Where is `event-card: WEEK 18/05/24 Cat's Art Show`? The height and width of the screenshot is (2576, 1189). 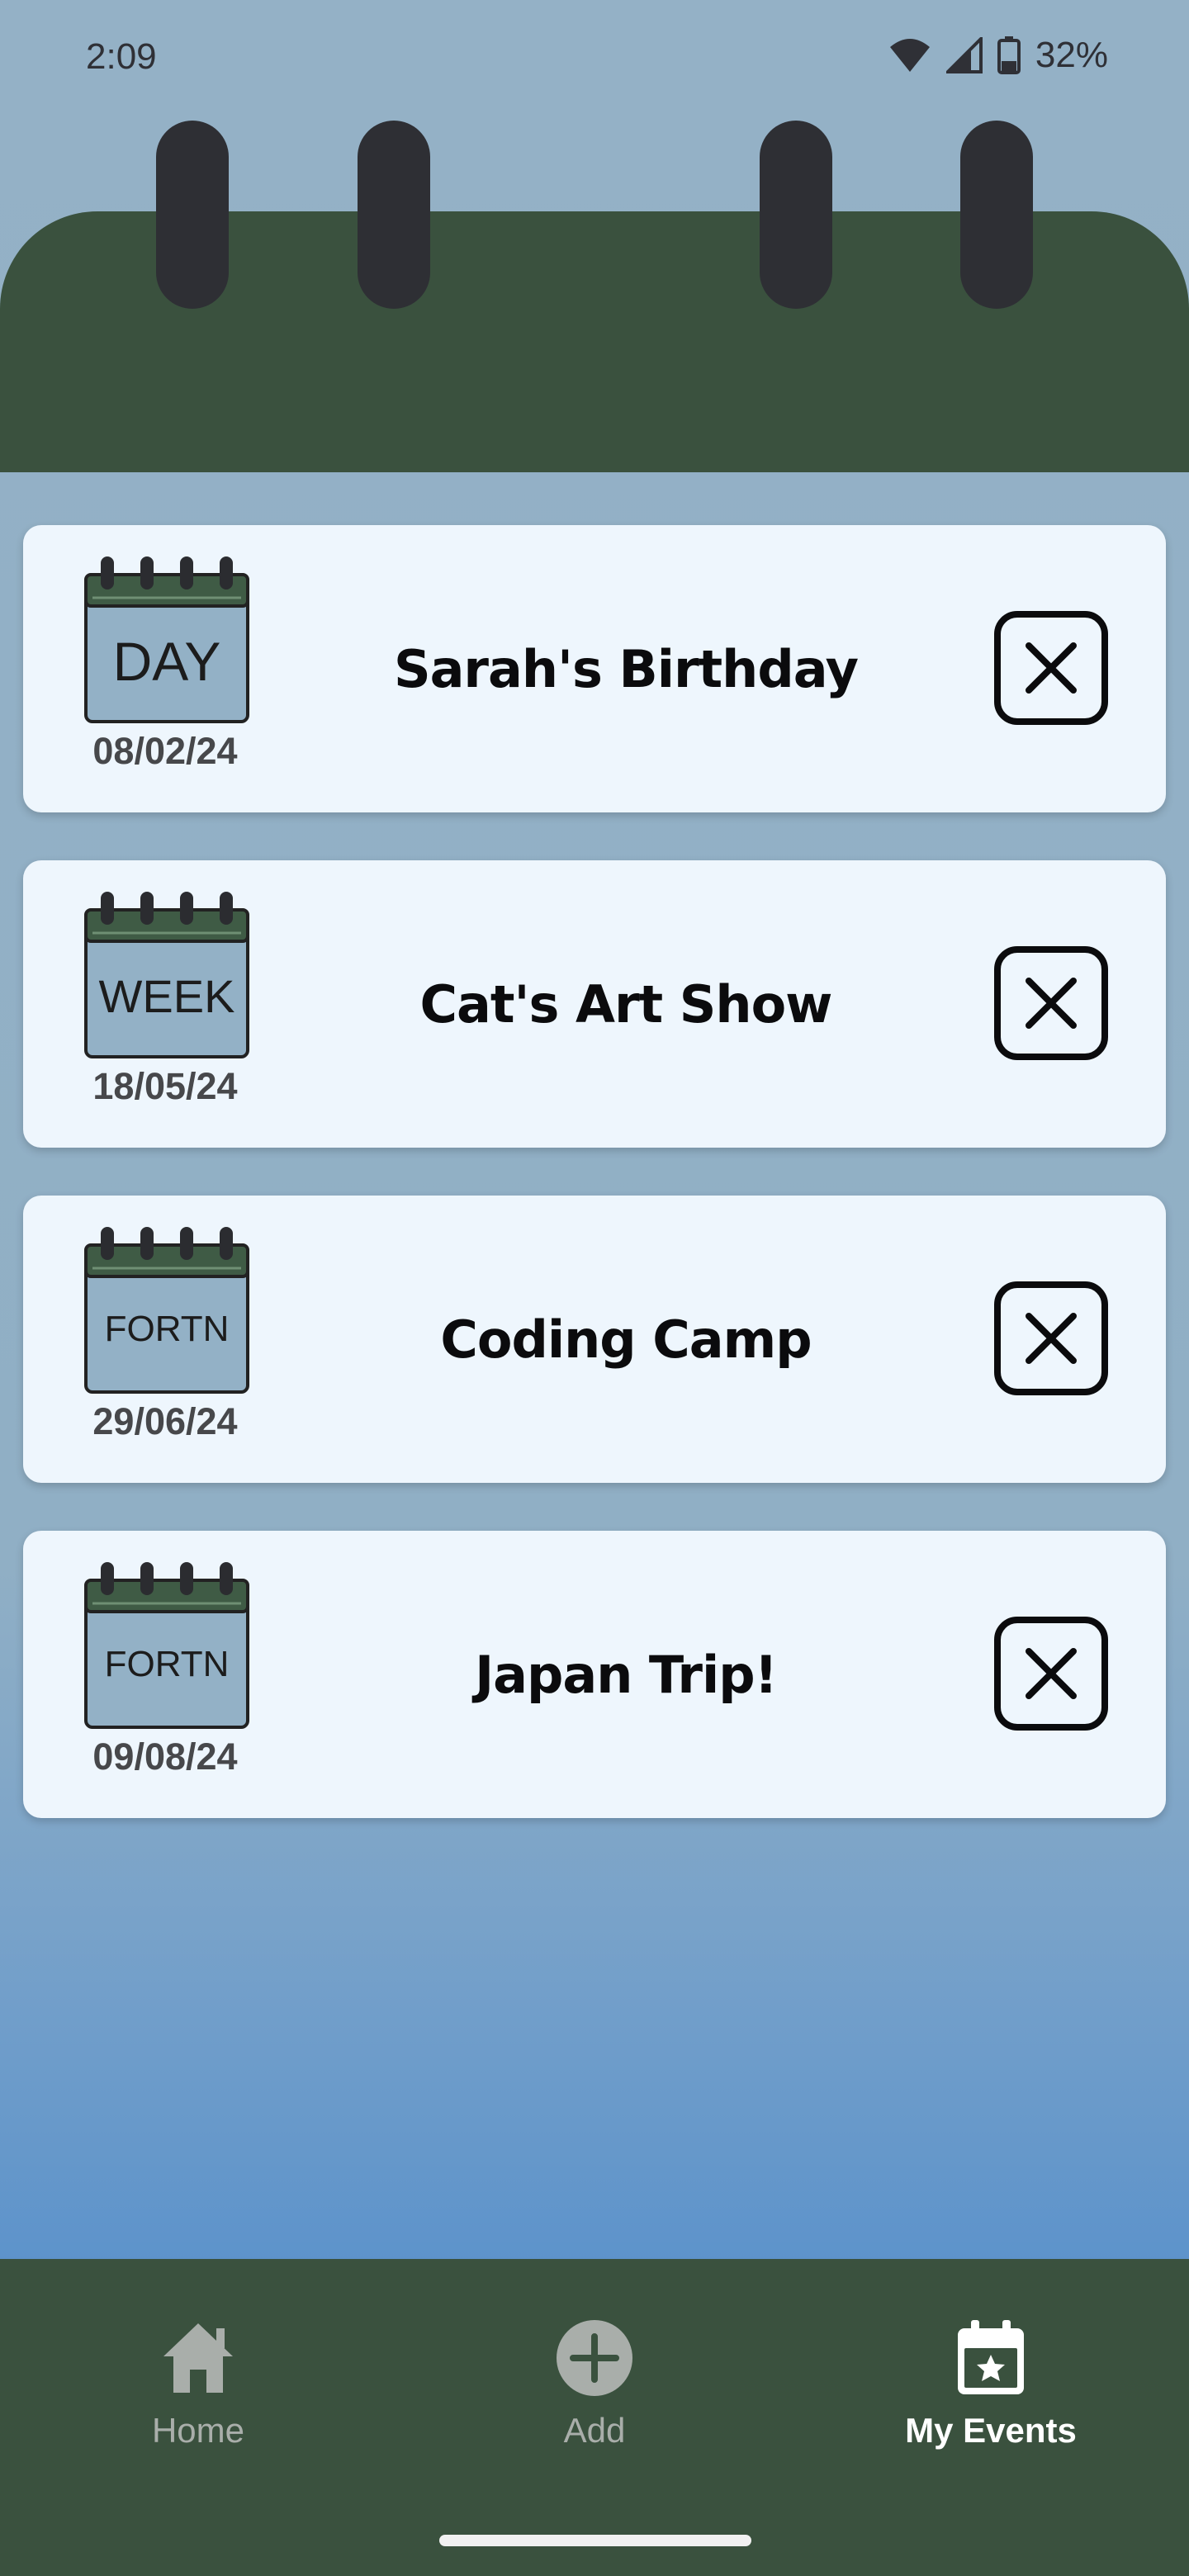
event-card: WEEK 18/05/24 Cat's Art Show is located at coordinates (594, 1004).